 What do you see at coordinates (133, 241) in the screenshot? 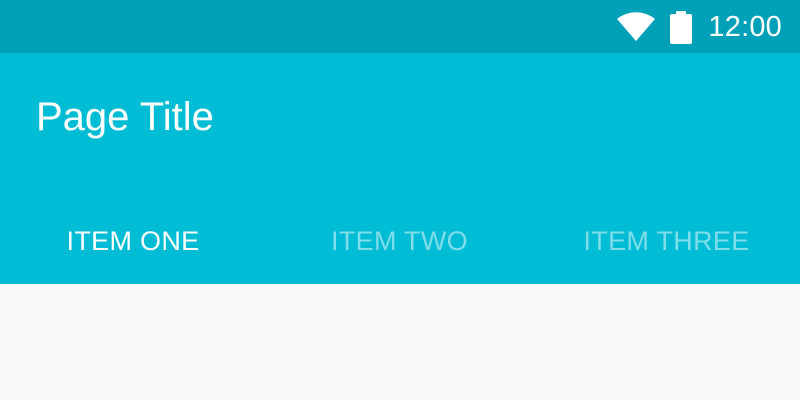
I see `tab-item-one-label: ITEM ONE` at bounding box center [133, 241].